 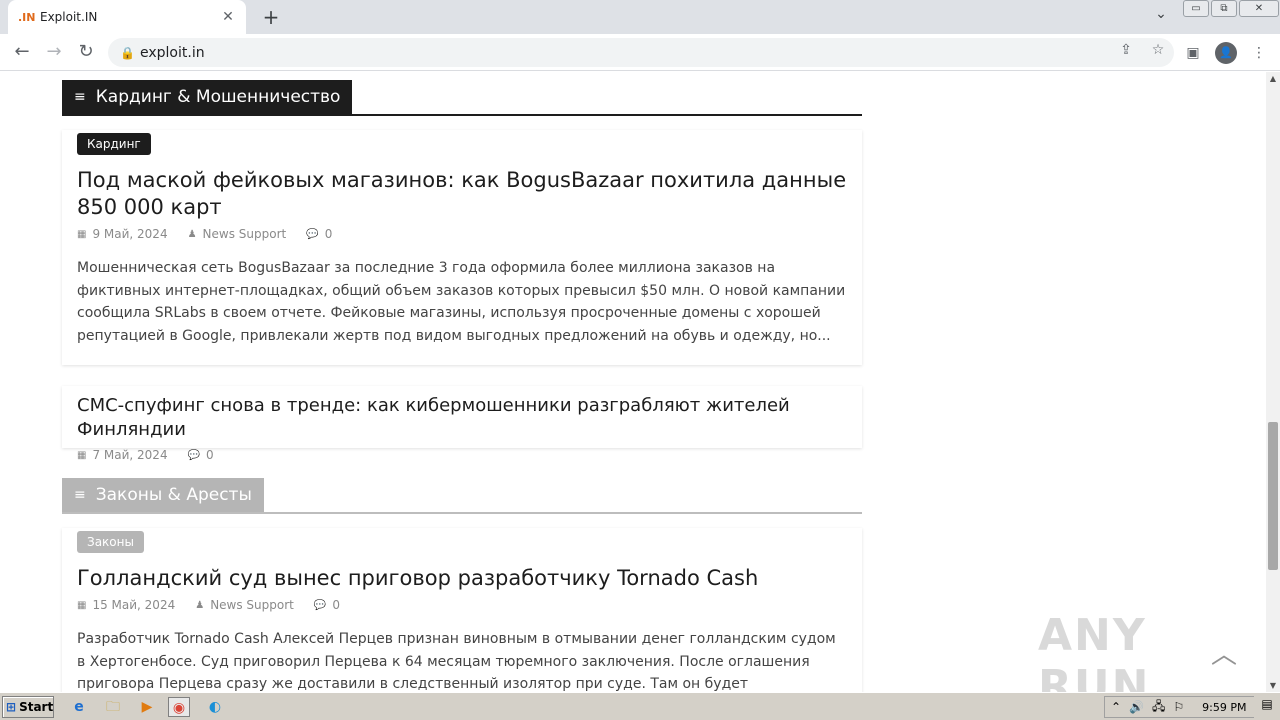 I want to click on section-heading-laws: ≡ Законы & Аресты, so click(x=462, y=496).